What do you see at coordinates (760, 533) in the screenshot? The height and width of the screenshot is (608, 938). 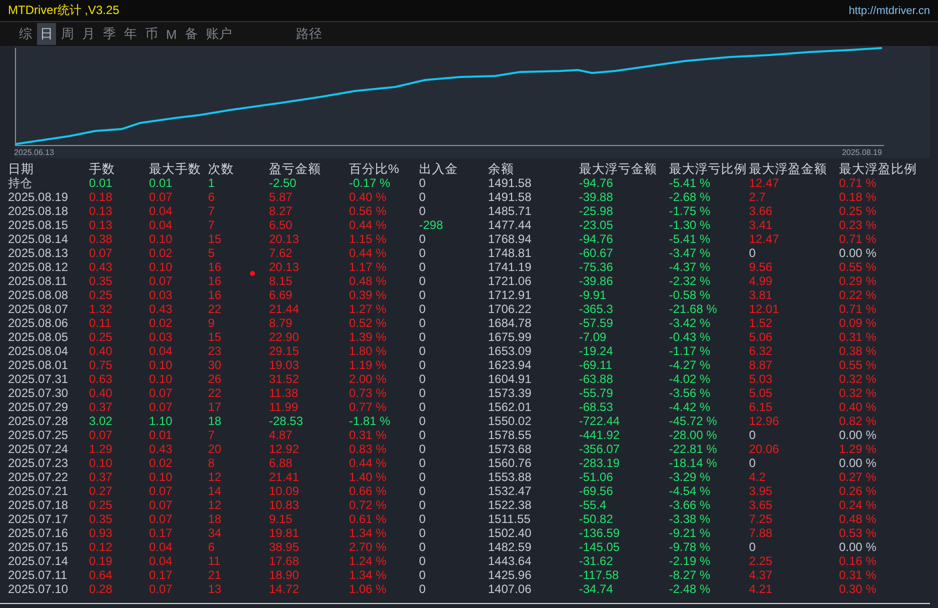 I see `table-cell: 7.88` at bounding box center [760, 533].